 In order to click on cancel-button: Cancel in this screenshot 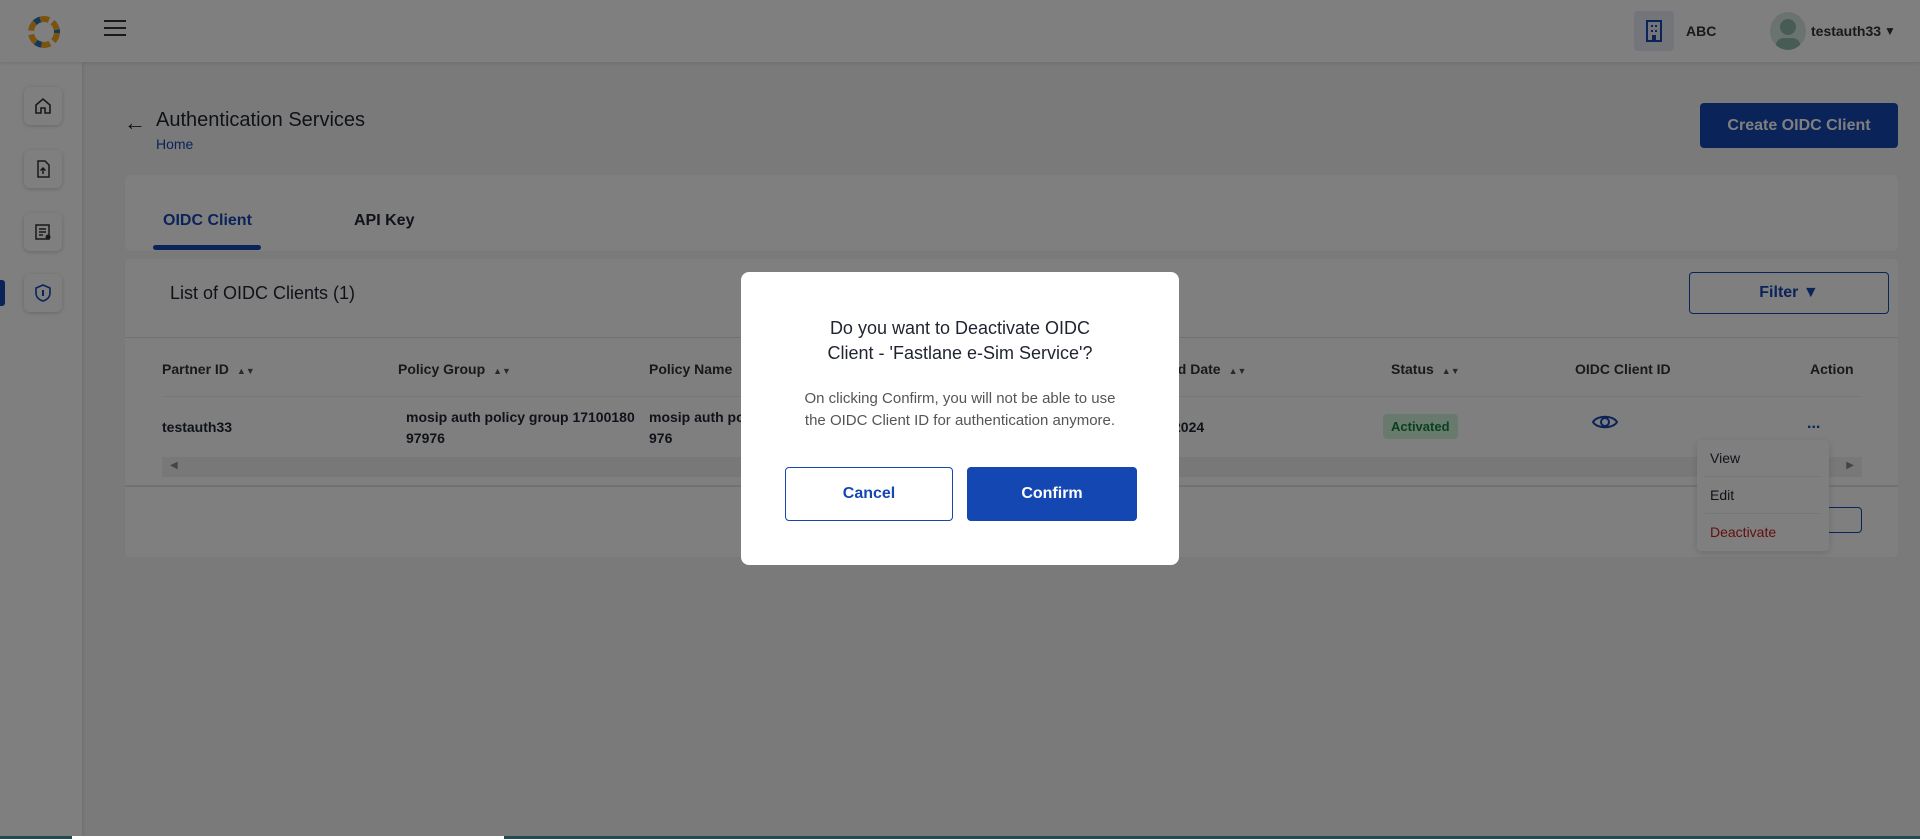, I will do `click(869, 494)`.